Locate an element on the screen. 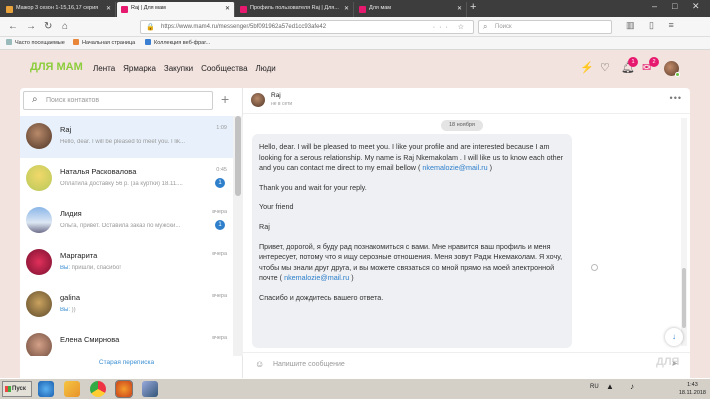  conversation-item: Елена Смирнова вчера is located at coordinates (126, 341).